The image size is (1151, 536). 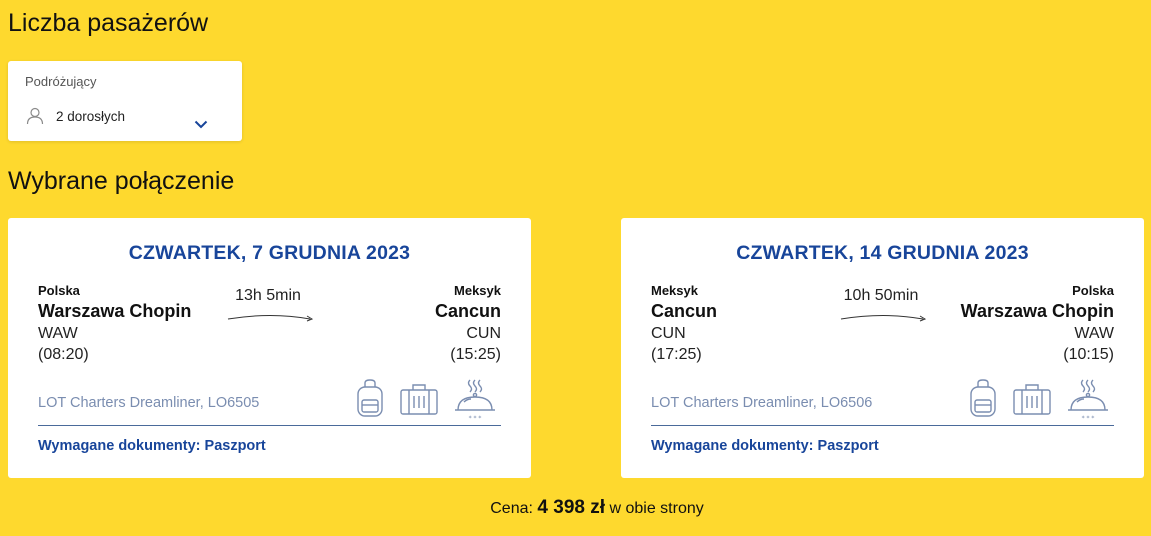 What do you see at coordinates (125, 101) in the screenshot?
I see `passenger-count-select: Podróżujący 2 dorosłych` at bounding box center [125, 101].